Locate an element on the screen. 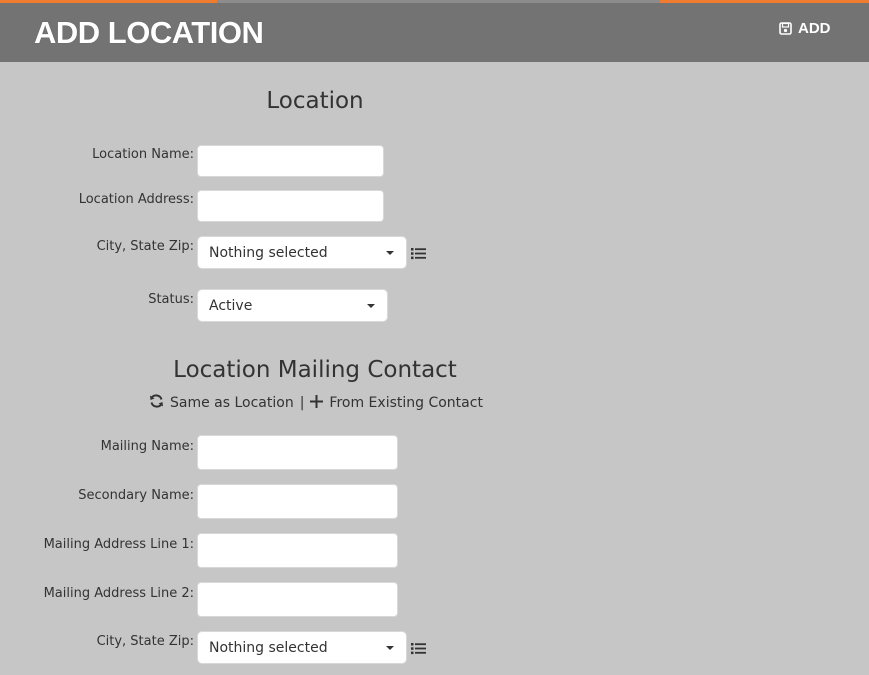 The height and width of the screenshot is (675, 869). address-line-2-label: Mailing Address Line 2: is located at coordinates (118, 593).